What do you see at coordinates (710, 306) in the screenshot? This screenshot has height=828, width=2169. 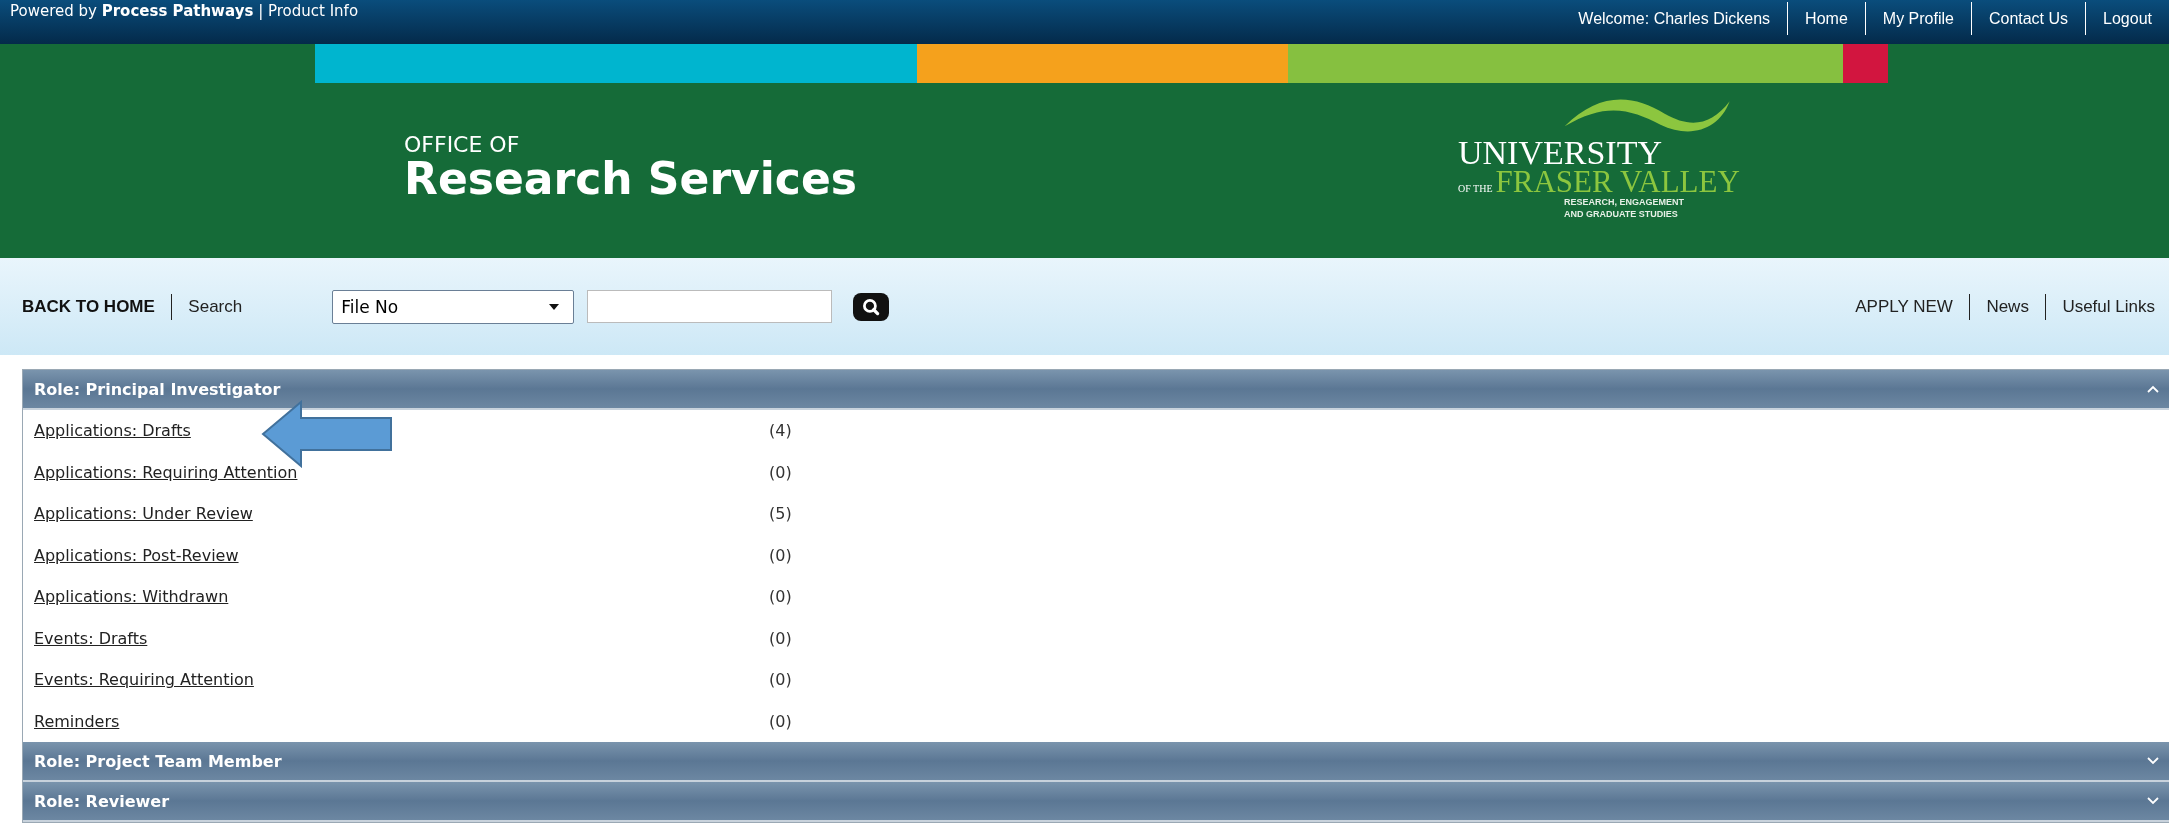 I see `search-field` at bounding box center [710, 306].